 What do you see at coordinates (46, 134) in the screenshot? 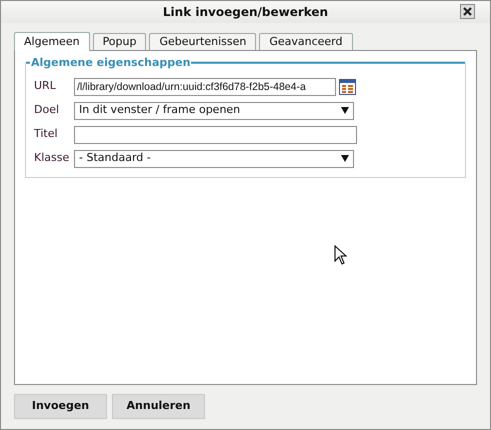
I see `field-label: Titel` at bounding box center [46, 134].